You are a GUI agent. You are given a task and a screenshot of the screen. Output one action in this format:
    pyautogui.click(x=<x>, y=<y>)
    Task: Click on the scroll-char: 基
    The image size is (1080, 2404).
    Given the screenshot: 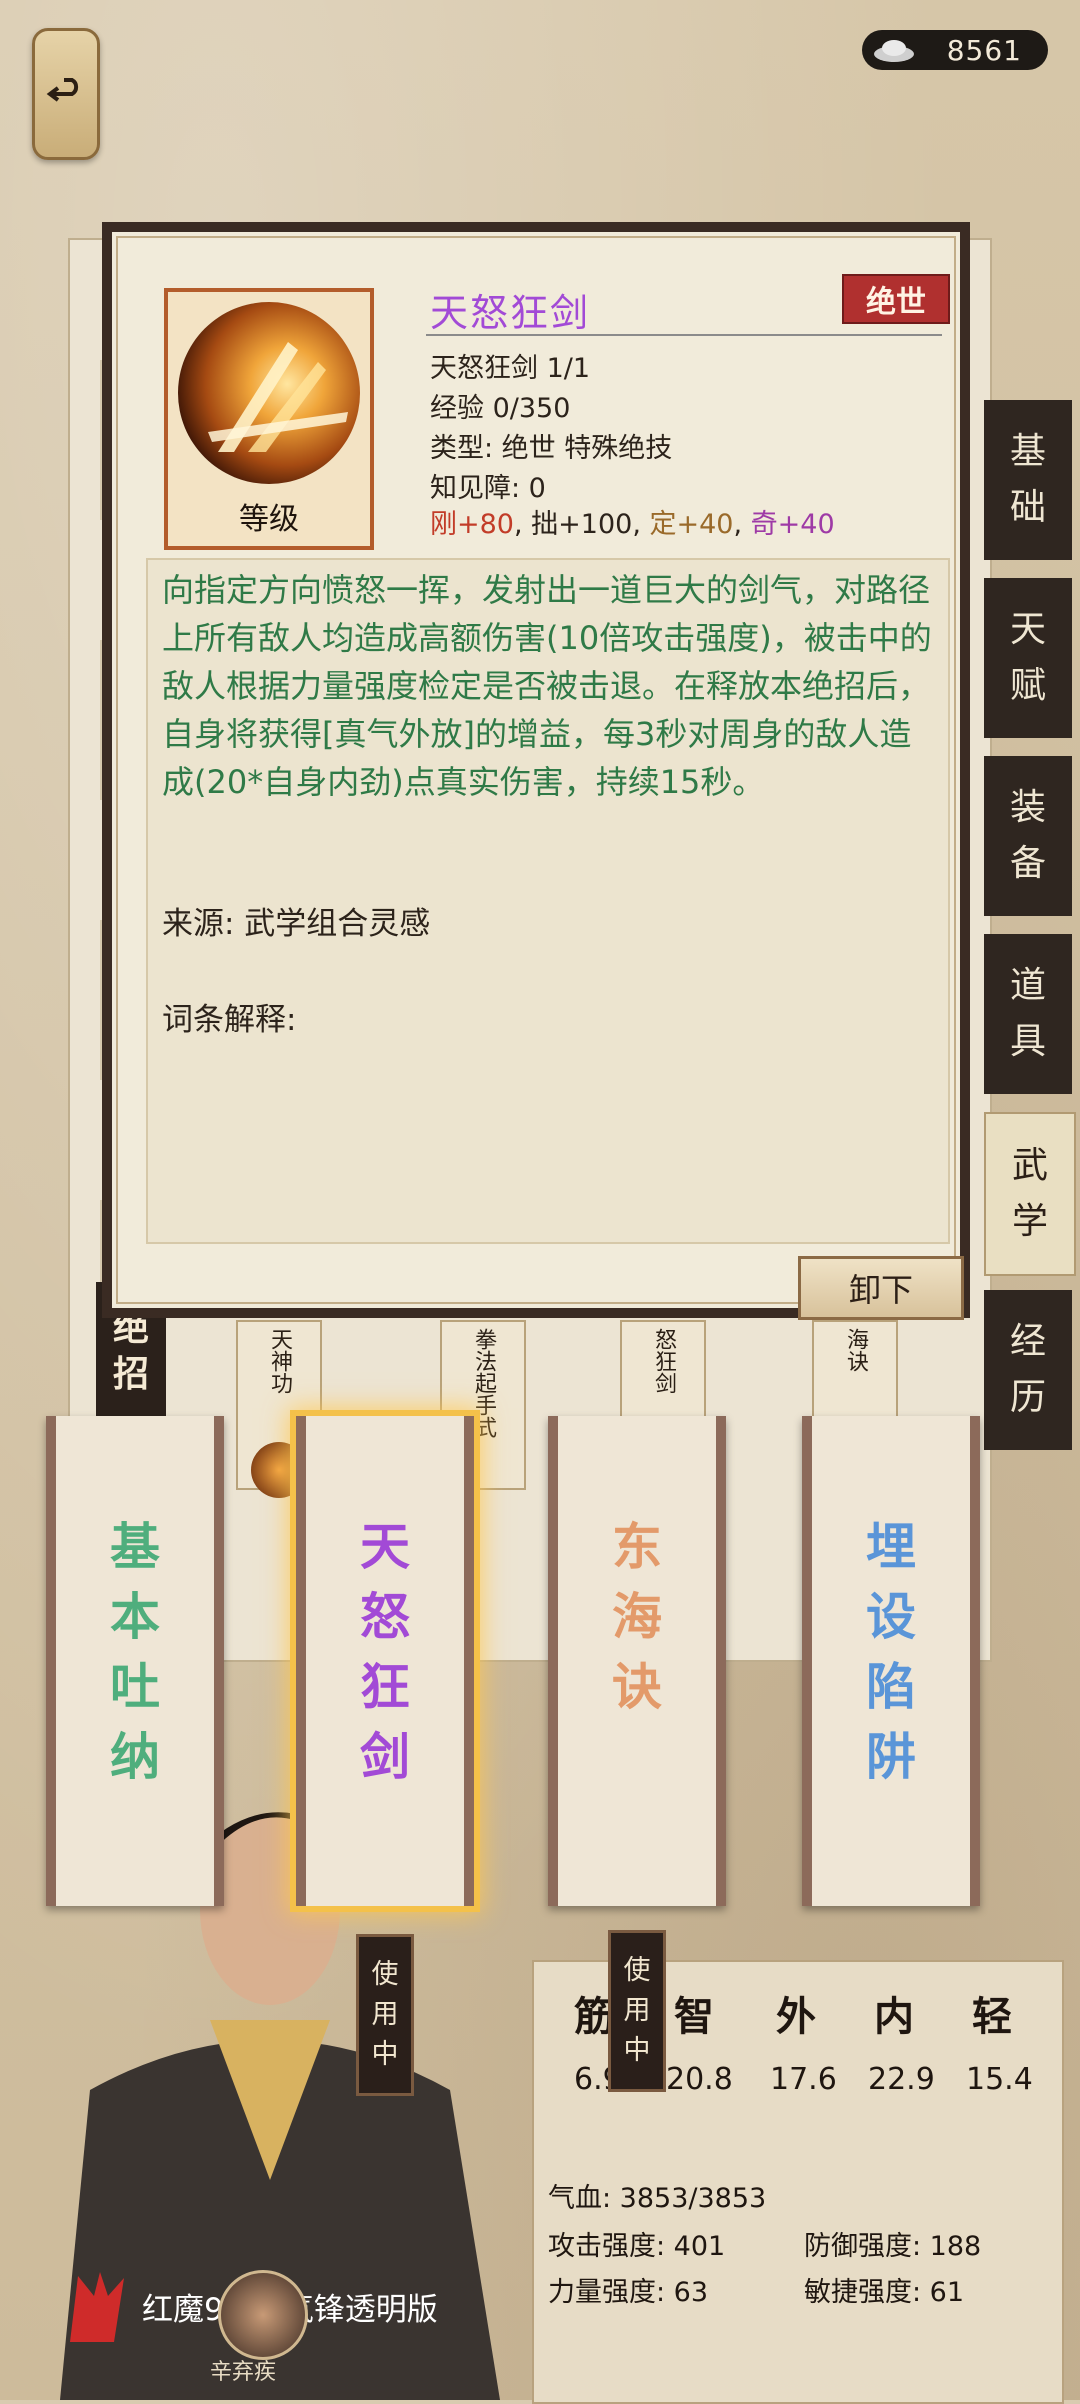 What is the action you would take?
    pyautogui.click(x=135, y=1547)
    